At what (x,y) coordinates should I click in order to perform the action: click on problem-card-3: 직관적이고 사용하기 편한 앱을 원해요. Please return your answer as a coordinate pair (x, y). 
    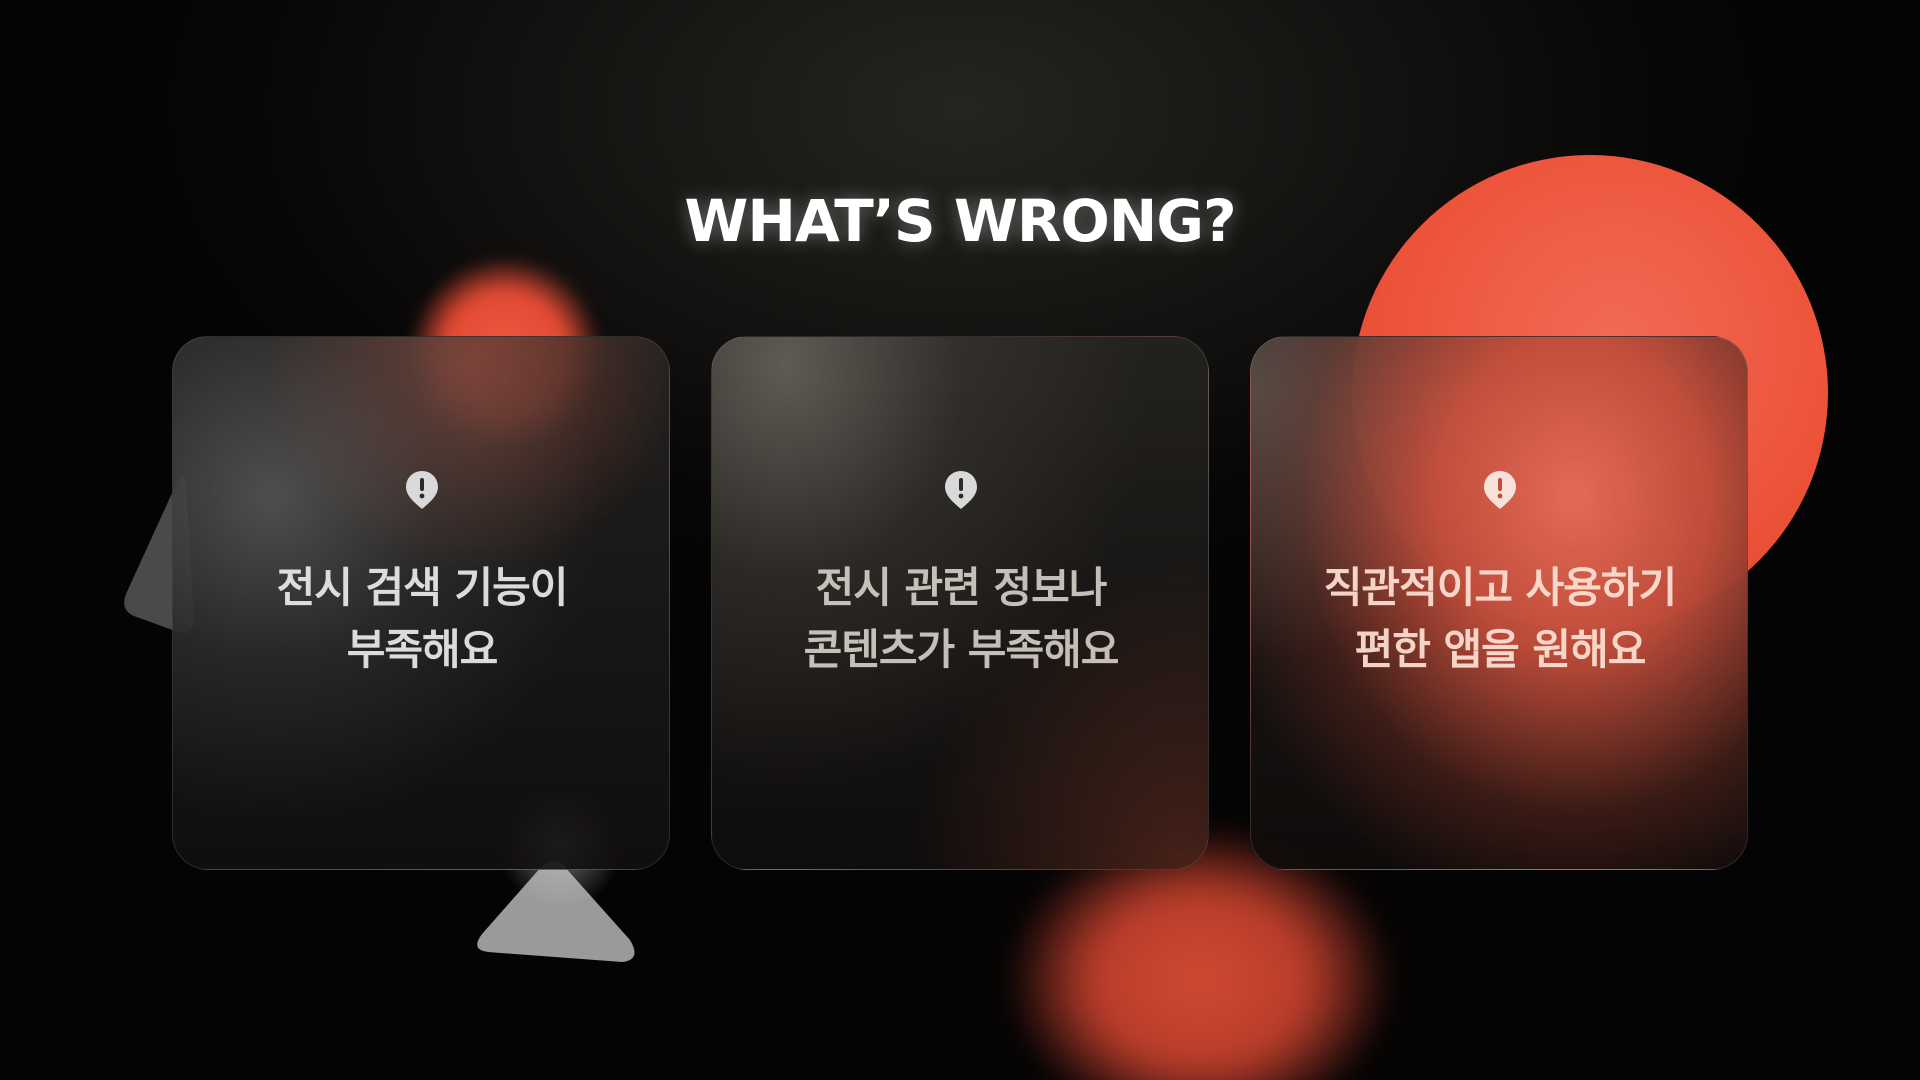
    Looking at the image, I should click on (1499, 603).